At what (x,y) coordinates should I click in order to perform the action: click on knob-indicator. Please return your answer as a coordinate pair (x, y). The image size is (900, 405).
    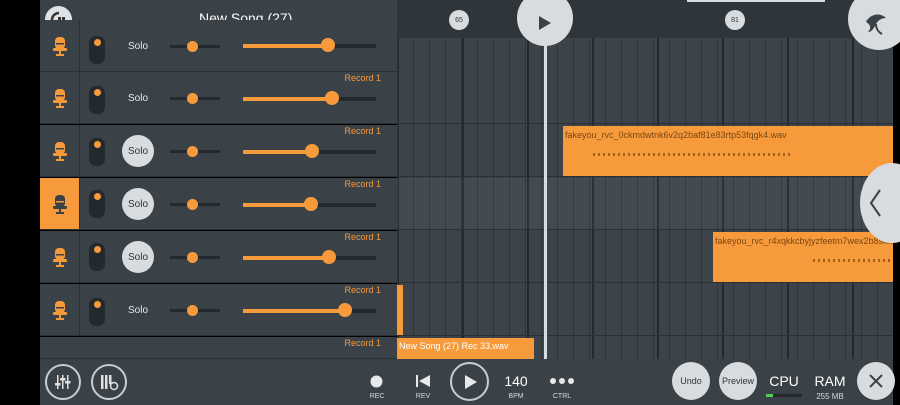
    Looking at the image, I should click on (97, 249).